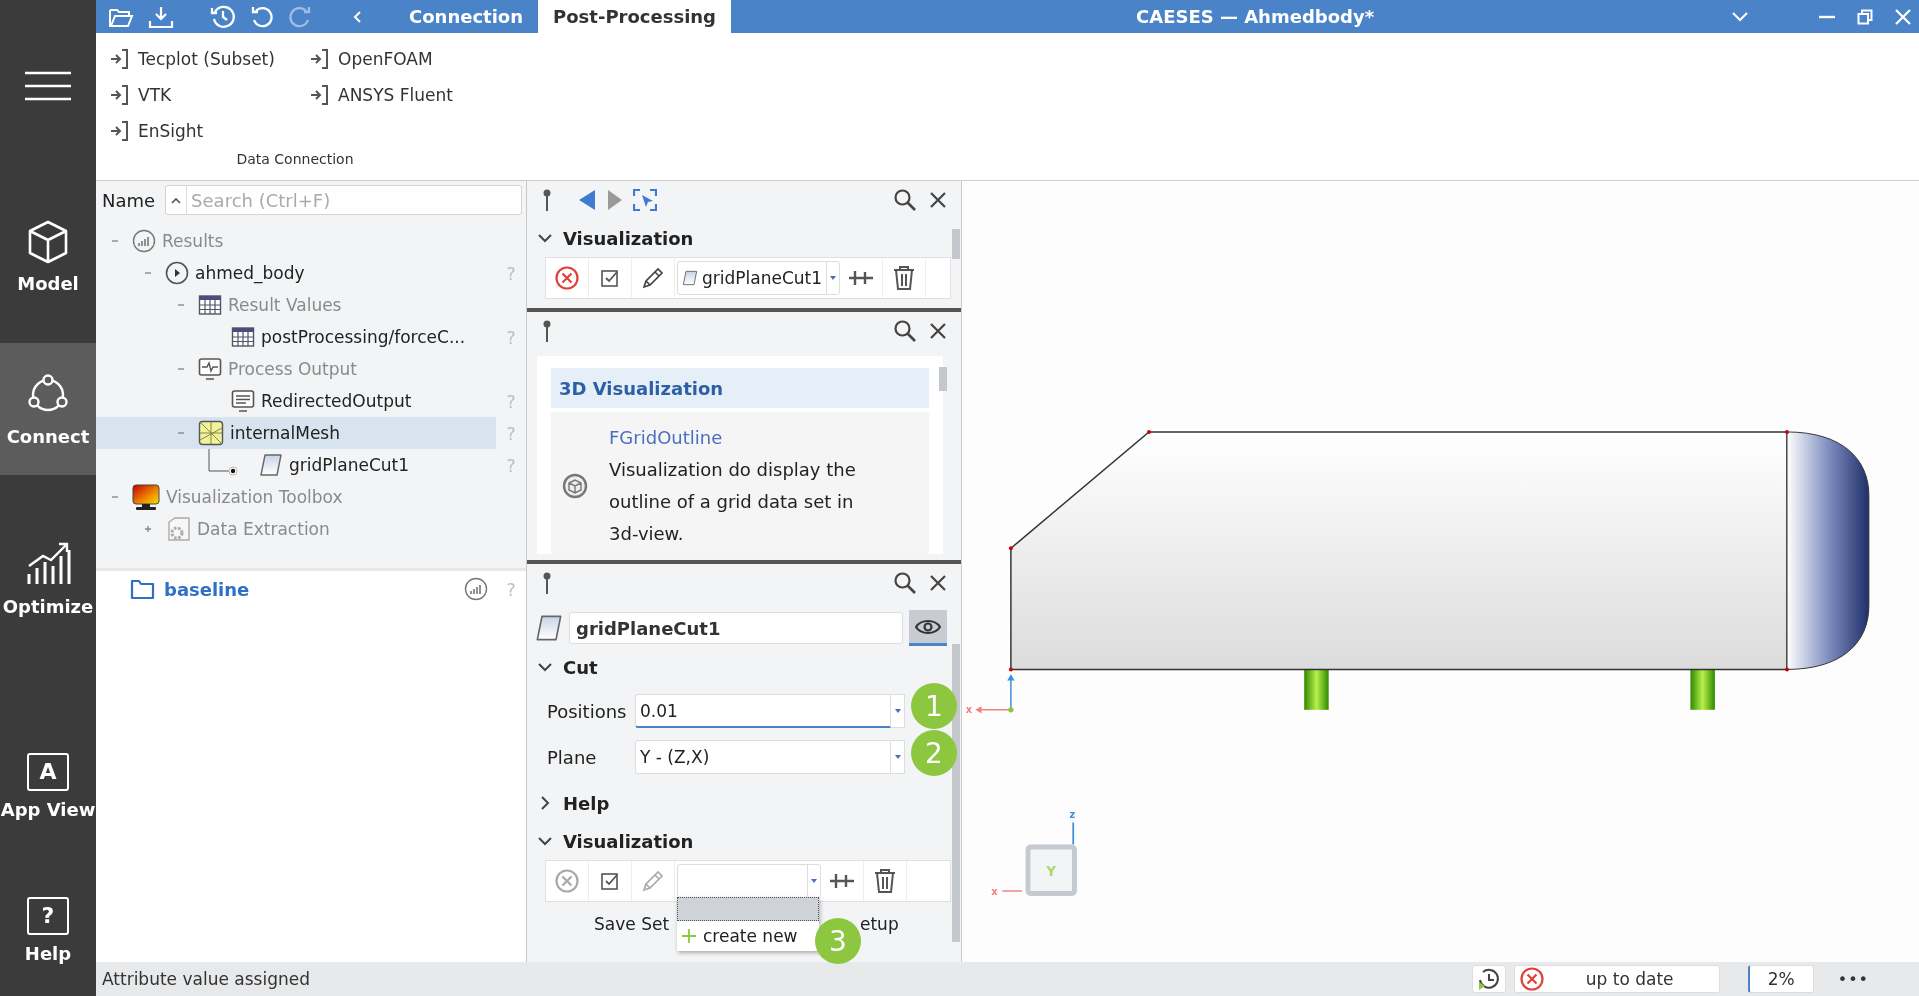 The image size is (1919, 996). I want to click on import-button: EnSight, so click(210, 131).